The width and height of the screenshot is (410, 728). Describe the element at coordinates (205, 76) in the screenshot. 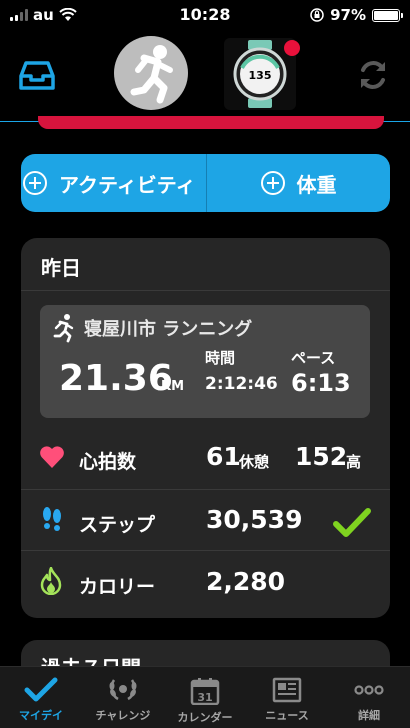

I see `app-header: 135` at that location.